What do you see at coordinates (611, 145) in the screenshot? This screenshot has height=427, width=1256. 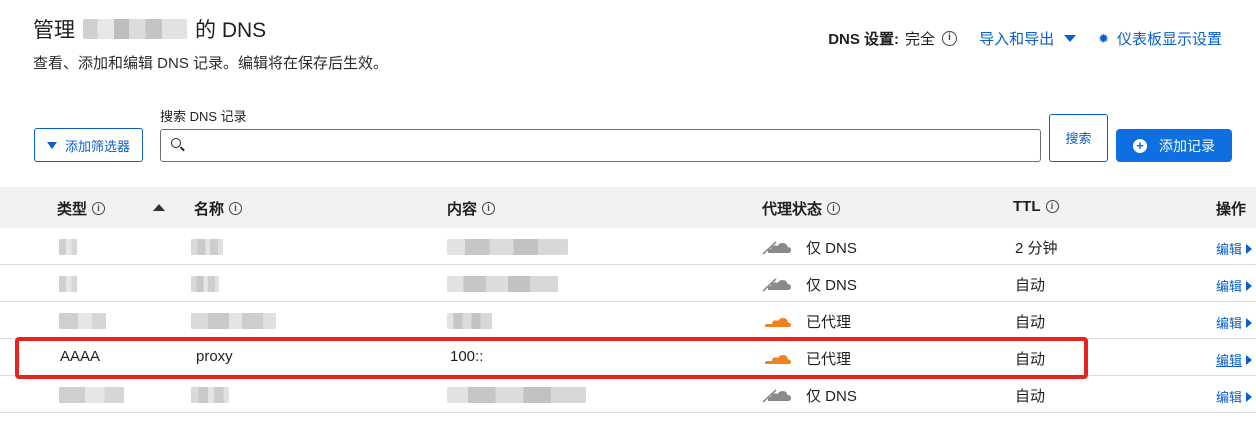 I see `search-input` at bounding box center [611, 145].